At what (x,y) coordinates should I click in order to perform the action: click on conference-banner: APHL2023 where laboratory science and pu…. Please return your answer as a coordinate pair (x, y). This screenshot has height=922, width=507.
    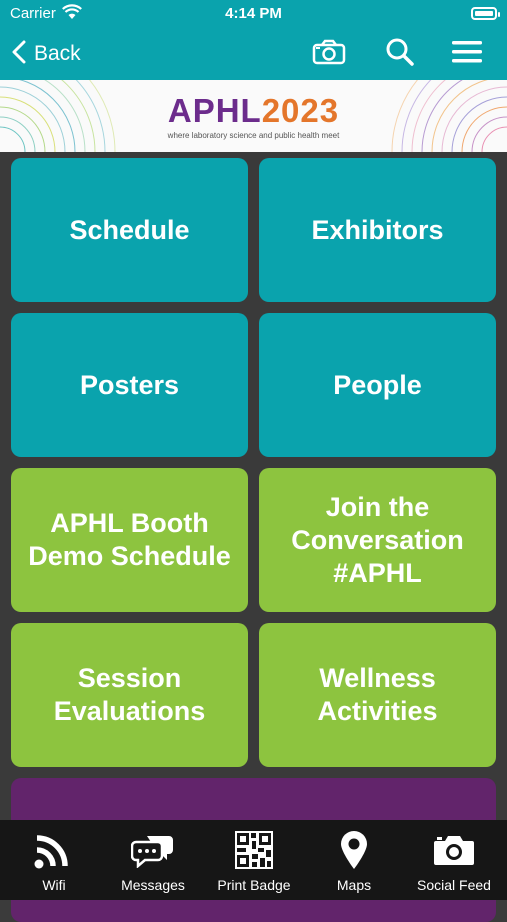
    Looking at the image, I should click on (253, 116).